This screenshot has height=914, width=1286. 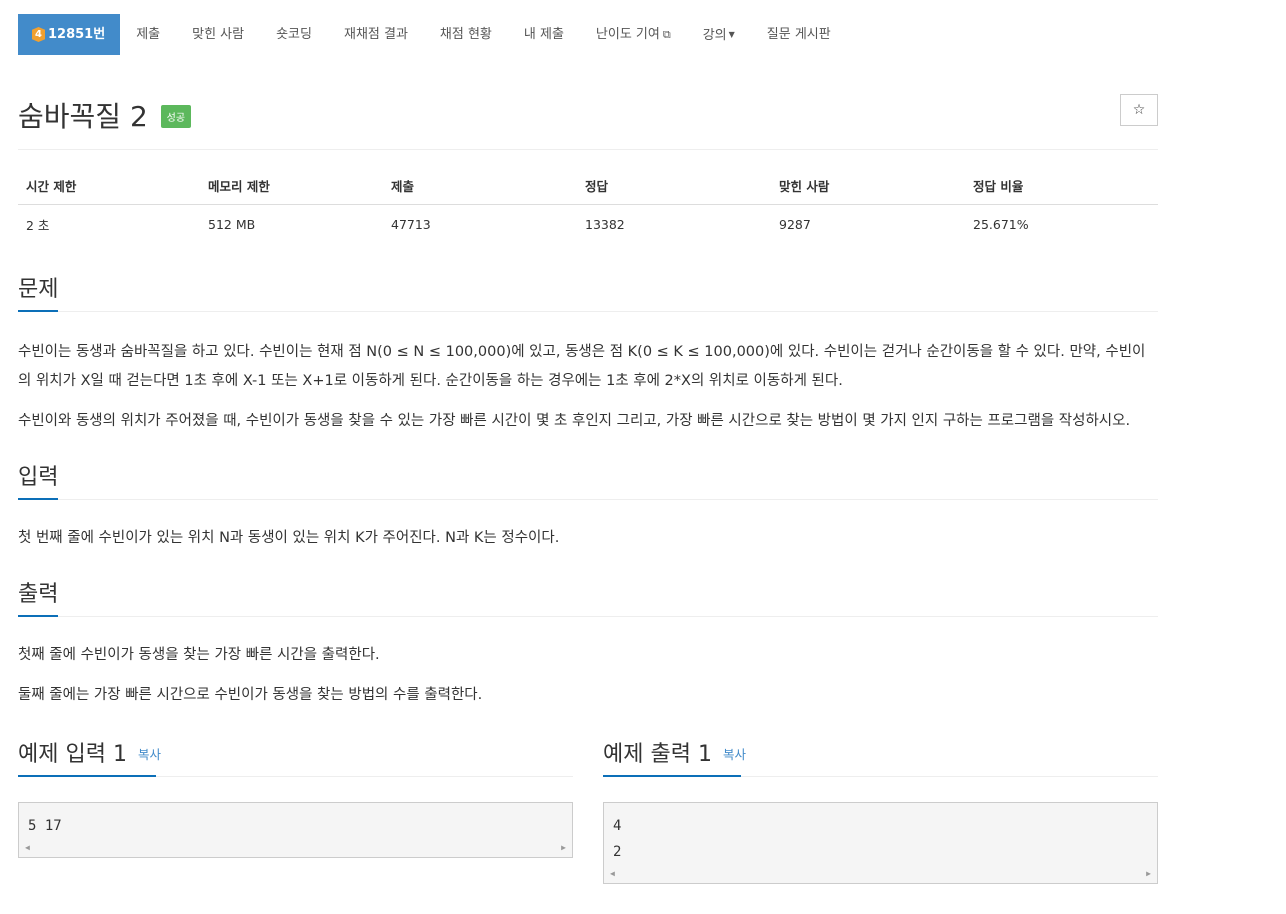 What do you see at coordinates (38, 289) in the screenshot?
I see `problem-heading: 문제` at bounding box center [38, 289].